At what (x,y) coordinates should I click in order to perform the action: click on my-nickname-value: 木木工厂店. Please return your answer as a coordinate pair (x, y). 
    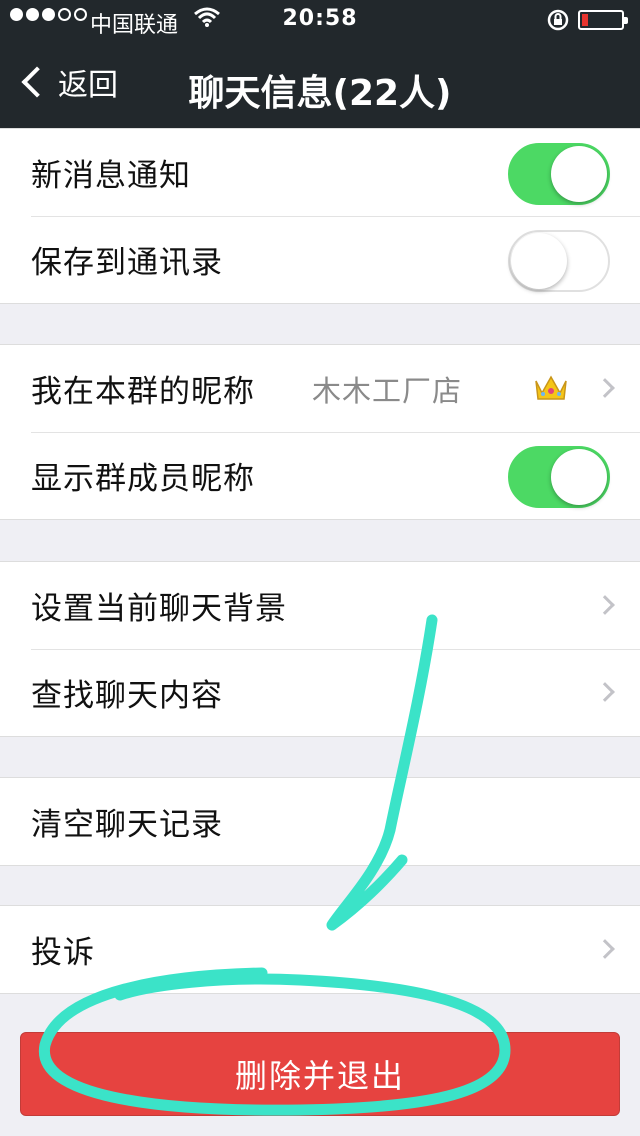
    Looking at the image, I should click on (387, 390).